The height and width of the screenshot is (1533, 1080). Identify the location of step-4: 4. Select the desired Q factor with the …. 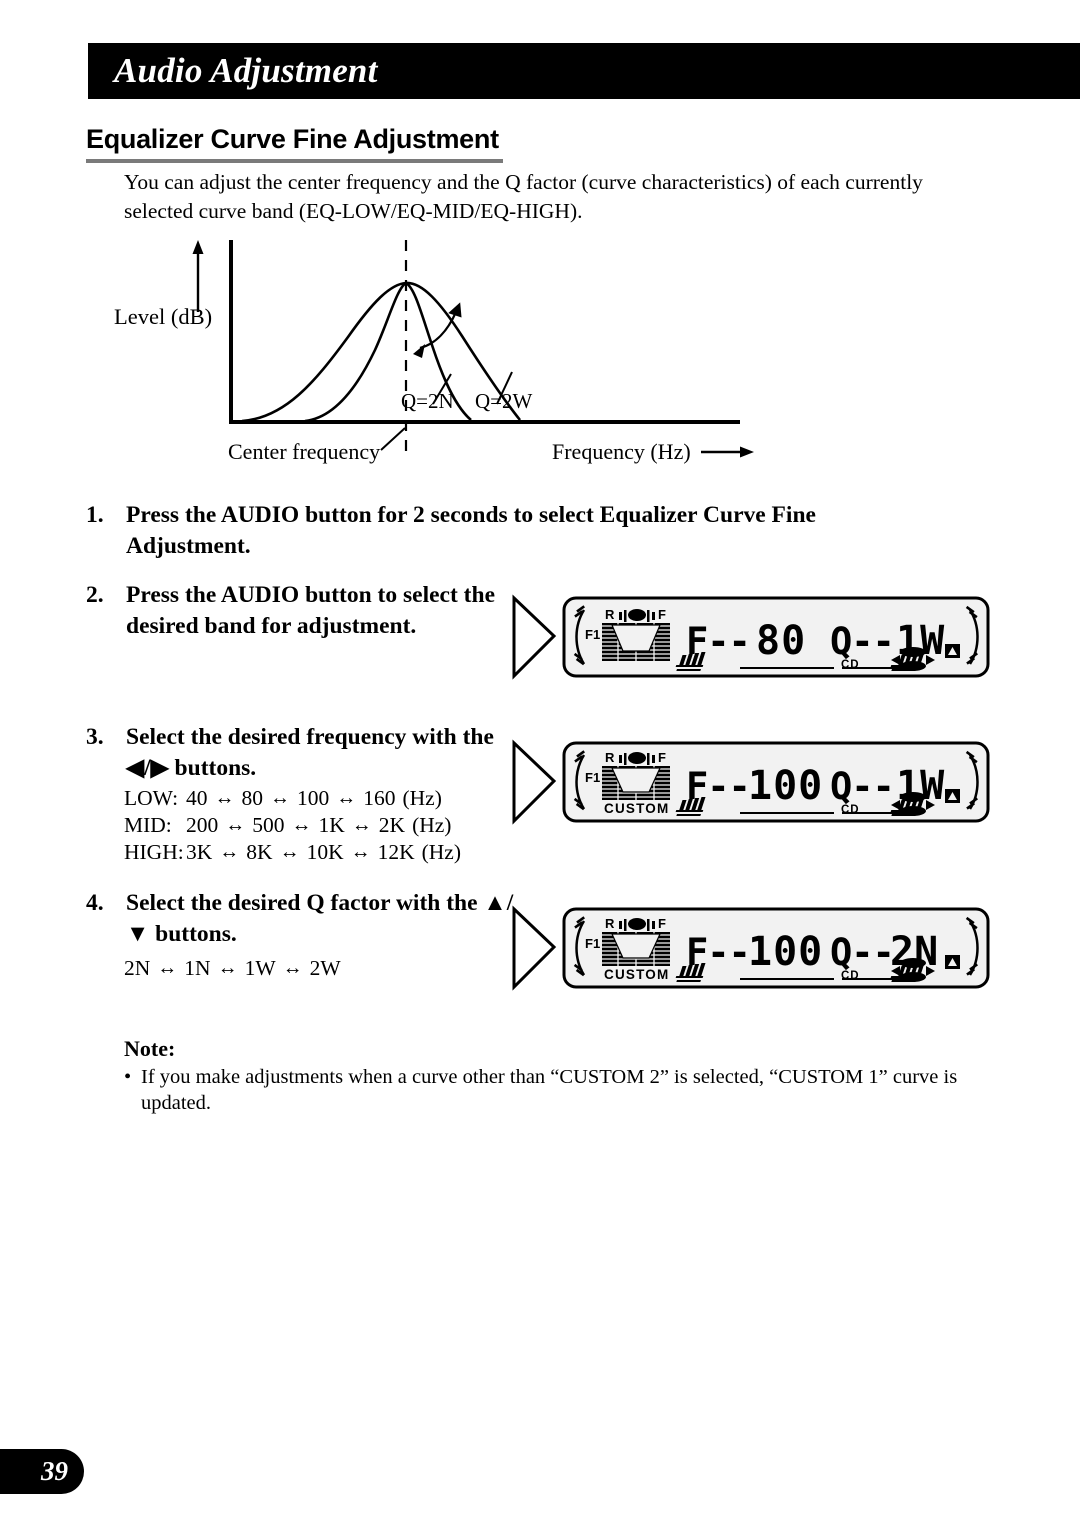
(301, 919).